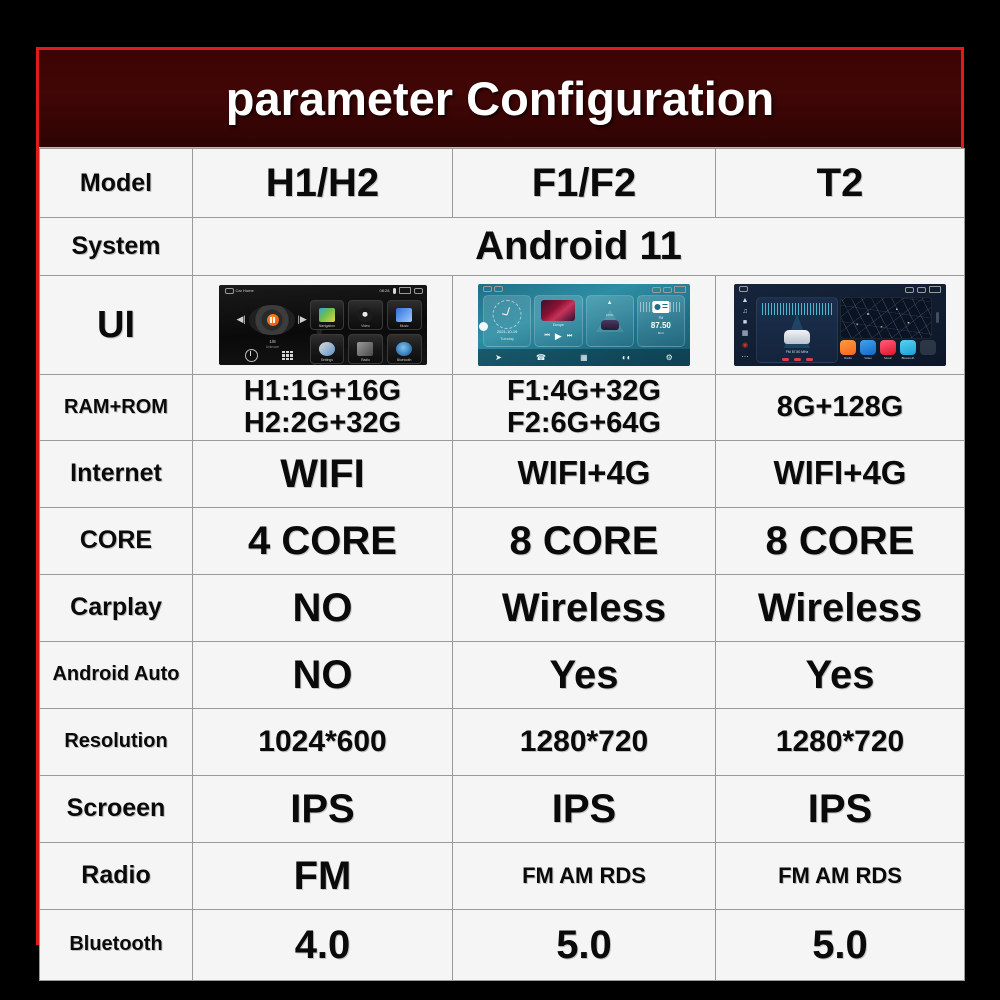 The image size is (1000, 1000). I want to click on track-subtitle: Unknown, so click(272, 347).